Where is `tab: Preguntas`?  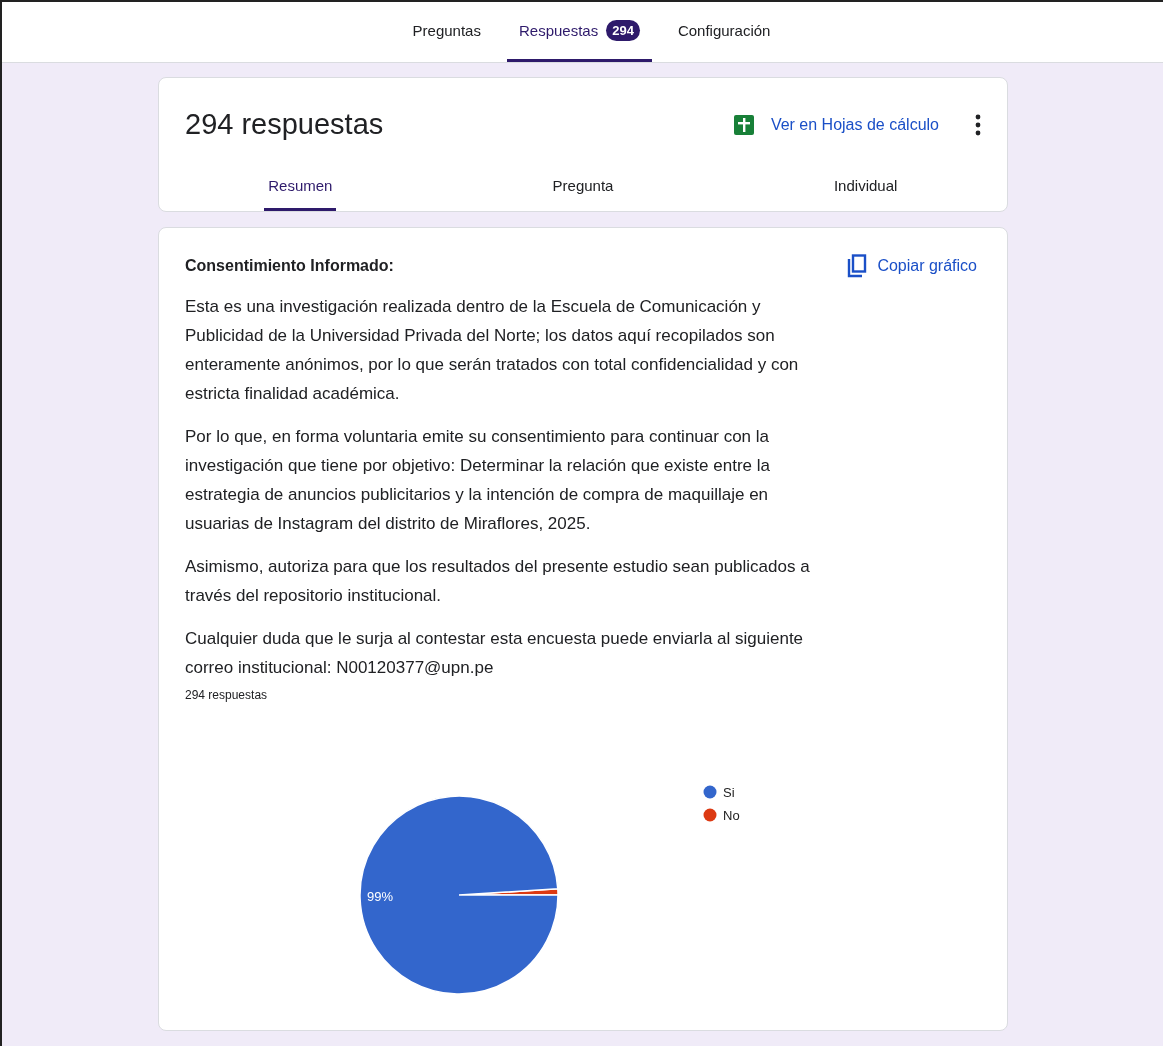
tab: Preguntas is located at coordinates (446, 32).